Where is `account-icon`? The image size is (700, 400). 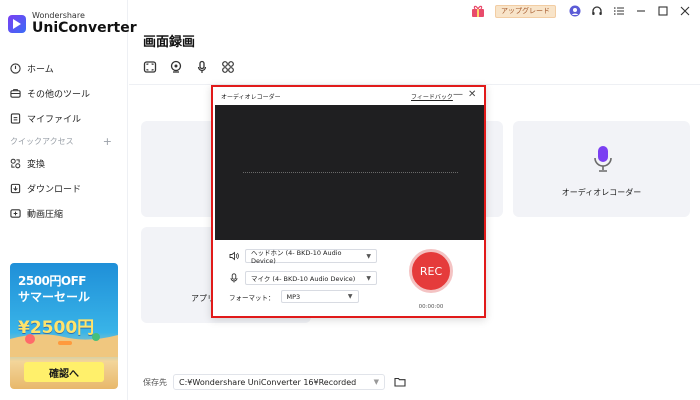 account-icon is located at coordinates (575, 11).